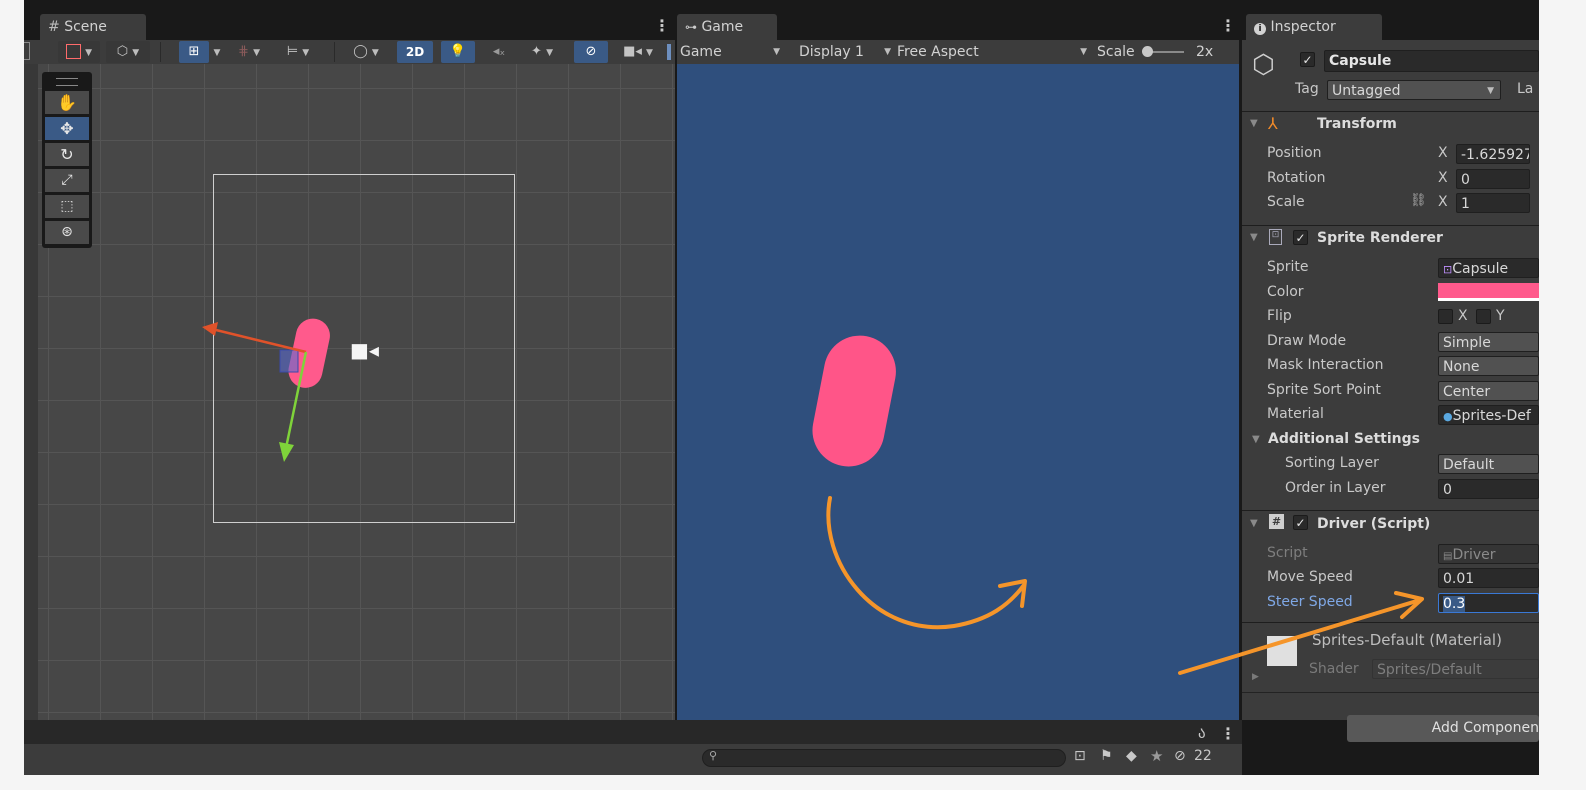  What do you see at coordinates (1485, 728) in the screenshot?
I see `add-component-label: Add Componen` at bounding box center [1485, 728].